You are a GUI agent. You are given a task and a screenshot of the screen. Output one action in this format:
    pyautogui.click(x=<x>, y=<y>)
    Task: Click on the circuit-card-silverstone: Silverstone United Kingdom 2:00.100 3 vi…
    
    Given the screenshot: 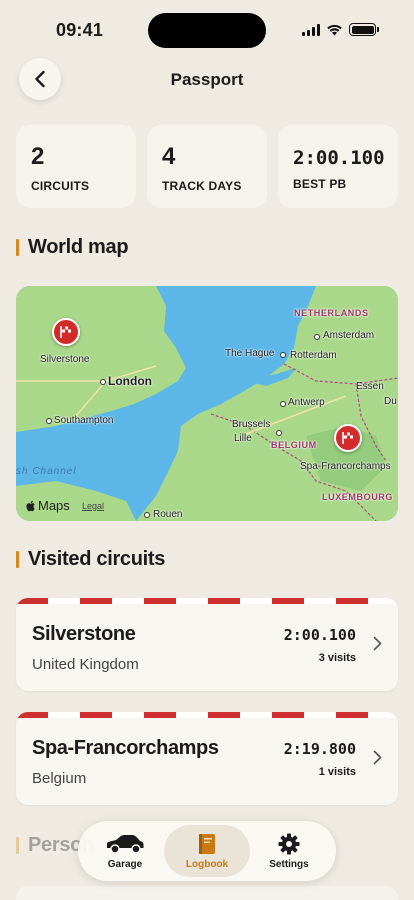 What is the action you would take?
    pyautogui.click(x=207, y=644)
    